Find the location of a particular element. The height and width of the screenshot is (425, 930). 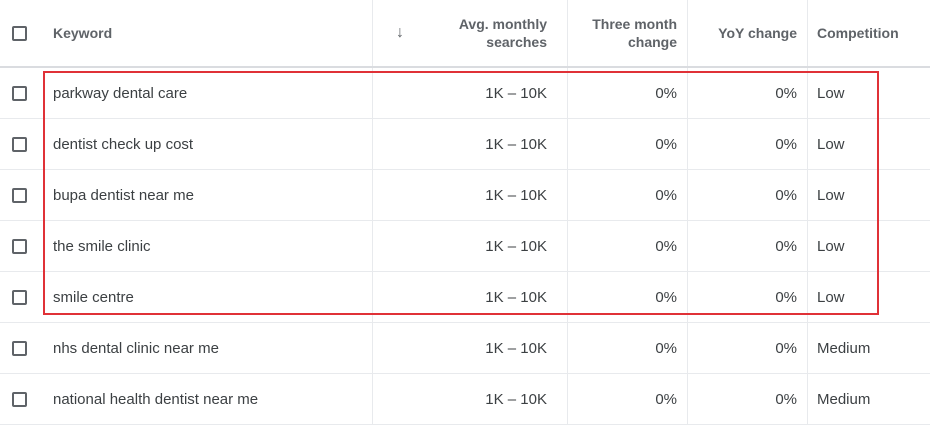

table-row: parkway dental care 1K – 10K 0% 0% Low is located at coordinates (465, 93).